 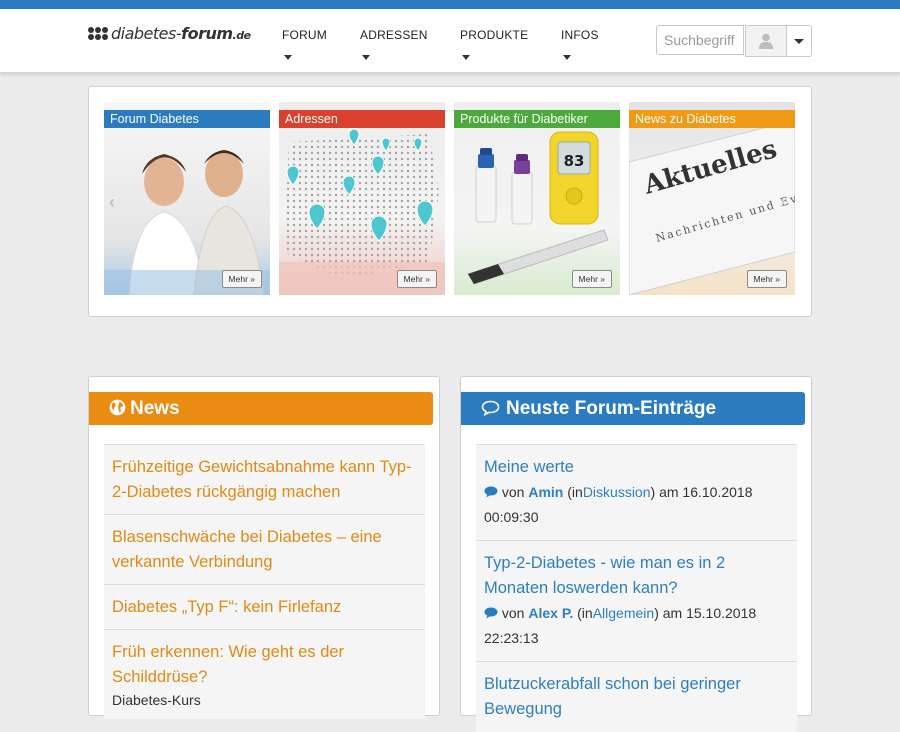 What do you see at coordinates (261, 408) in the screenshot?
I see `news-panel-header: News` at bounding box center [261, 408].